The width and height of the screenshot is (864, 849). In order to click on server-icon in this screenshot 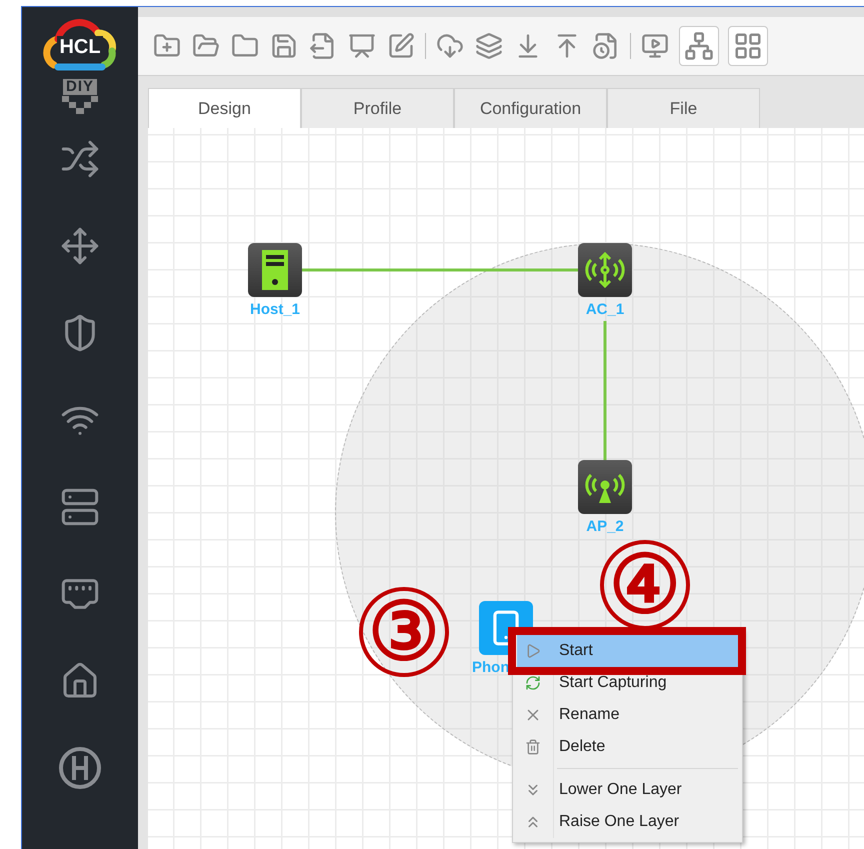, I will do `click(80, 506)`.